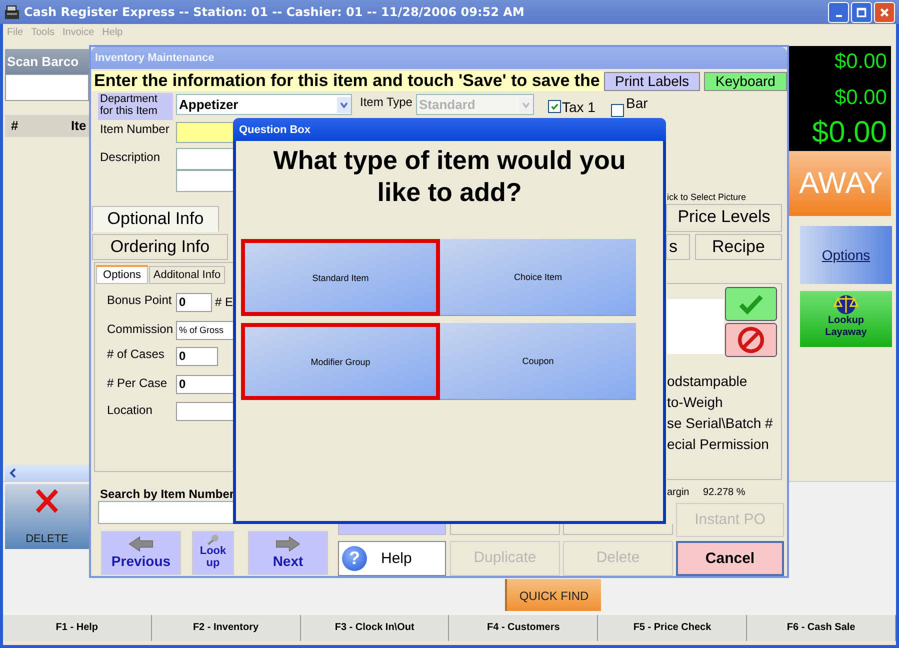 The width and height of the screenshot is (899, 648). I want to click on scales-icon, so click(846, 304).